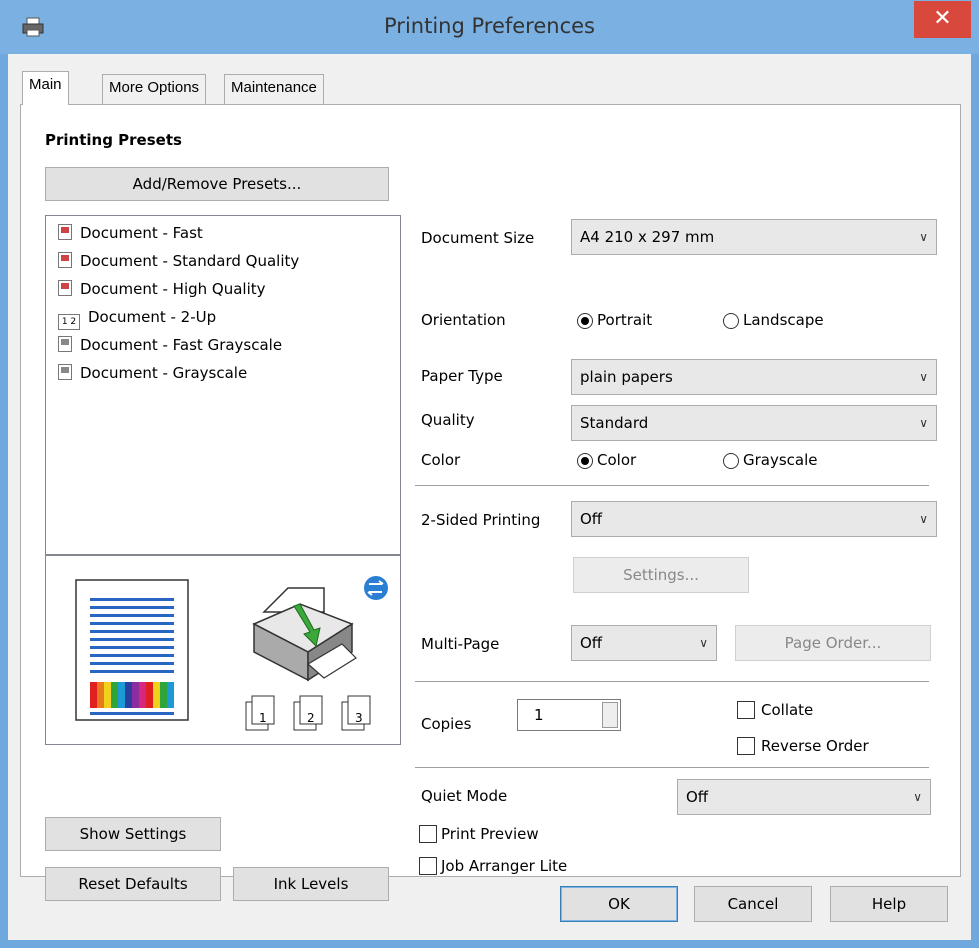  Describe the element at coordinates (162, 289) in the screenshot. I see `list-item: Document - High Quality` at that location.